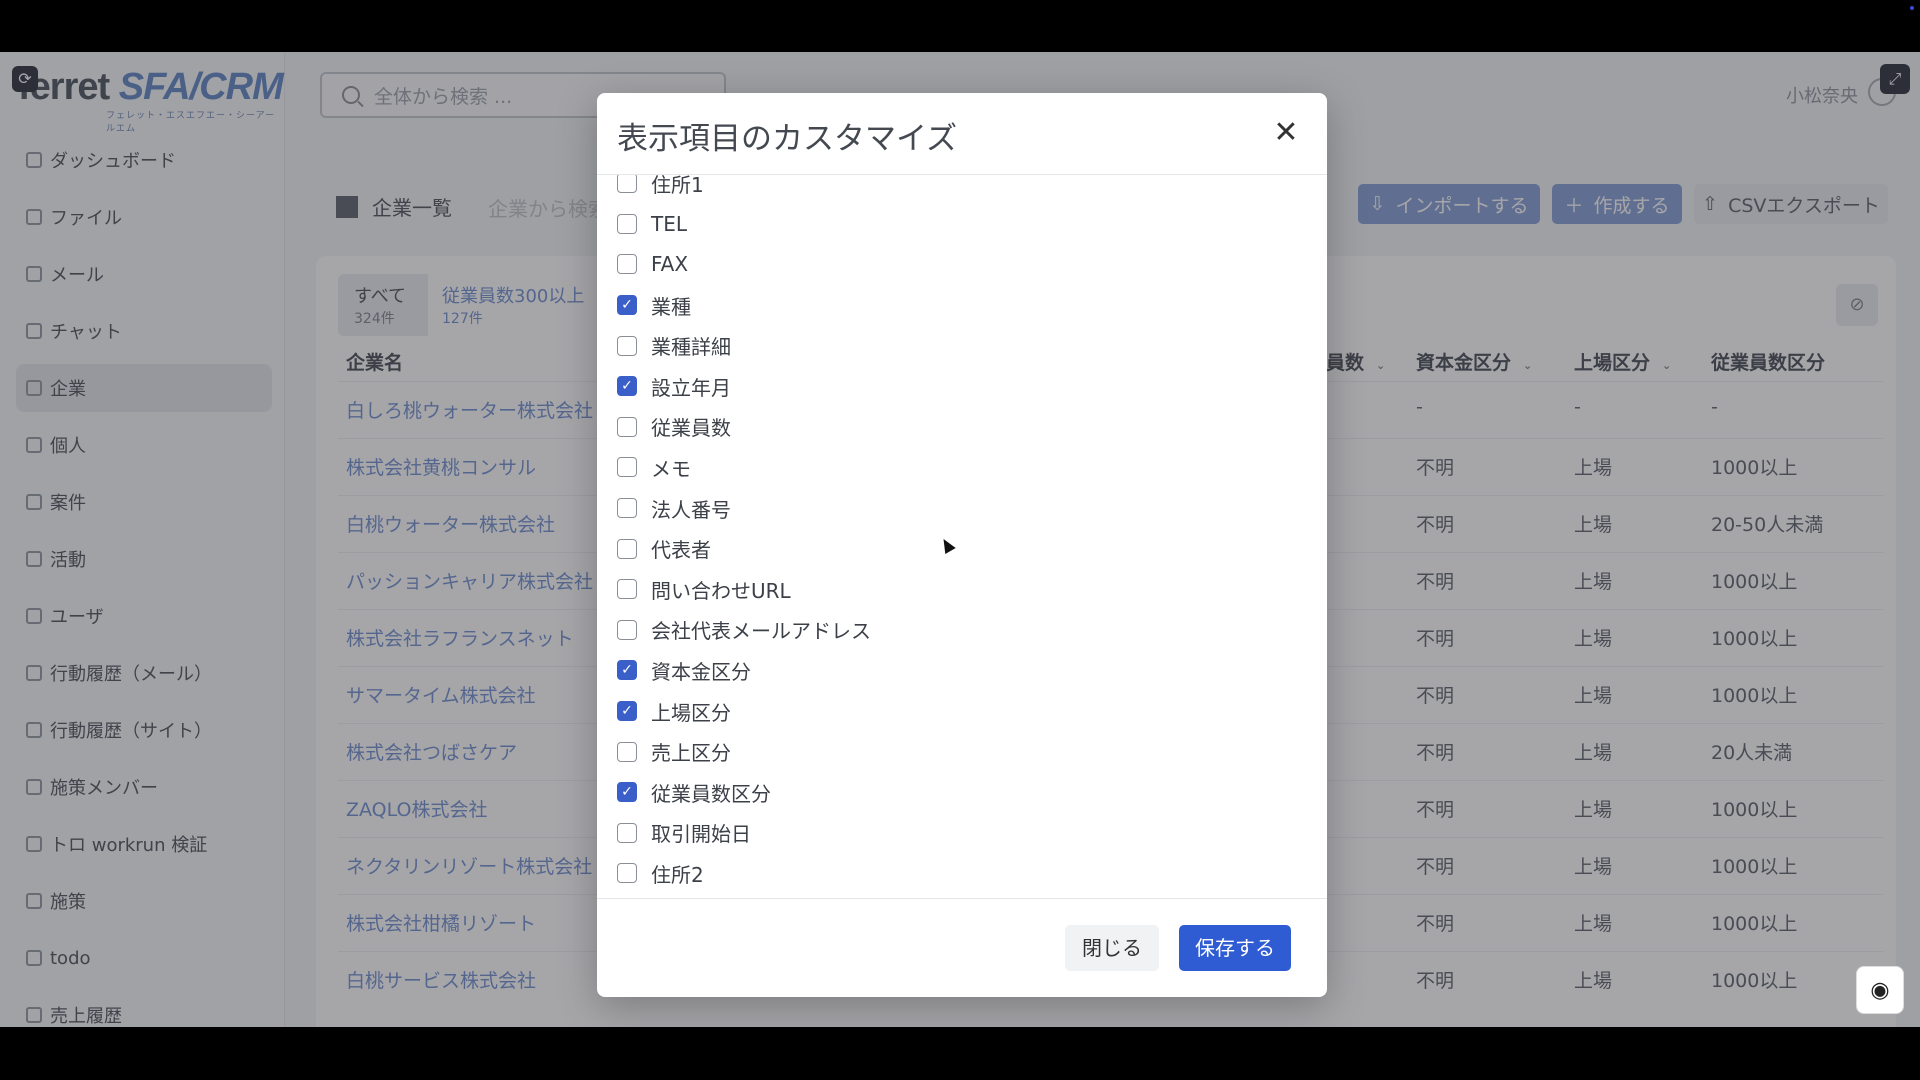 The image size is (1920, 1080). Describe the element at coordinates (744, 427) in the screenshot. I see `field-option: 従業員数` at that location.